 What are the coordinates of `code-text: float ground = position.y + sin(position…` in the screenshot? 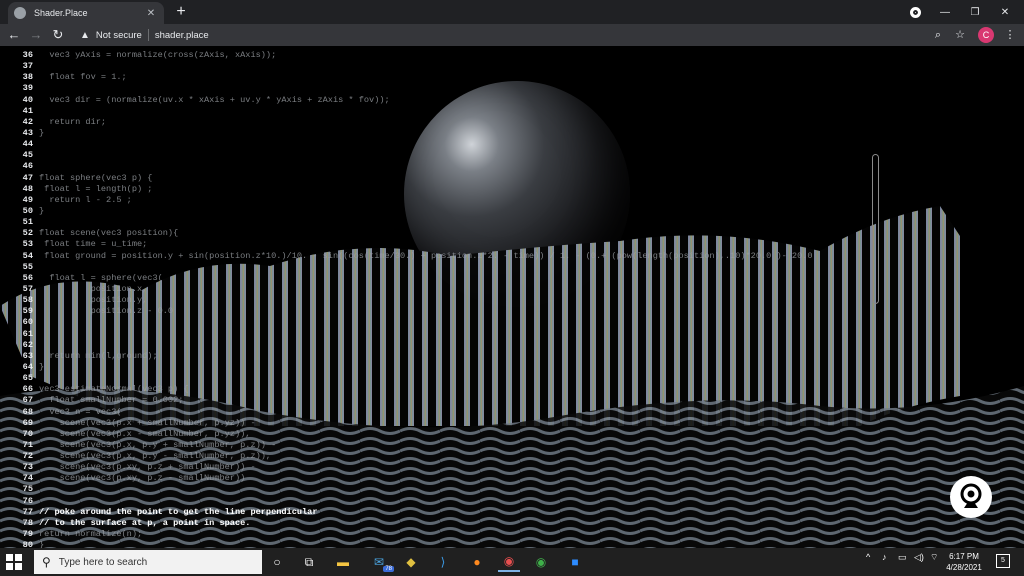 It's located at (425, 256).